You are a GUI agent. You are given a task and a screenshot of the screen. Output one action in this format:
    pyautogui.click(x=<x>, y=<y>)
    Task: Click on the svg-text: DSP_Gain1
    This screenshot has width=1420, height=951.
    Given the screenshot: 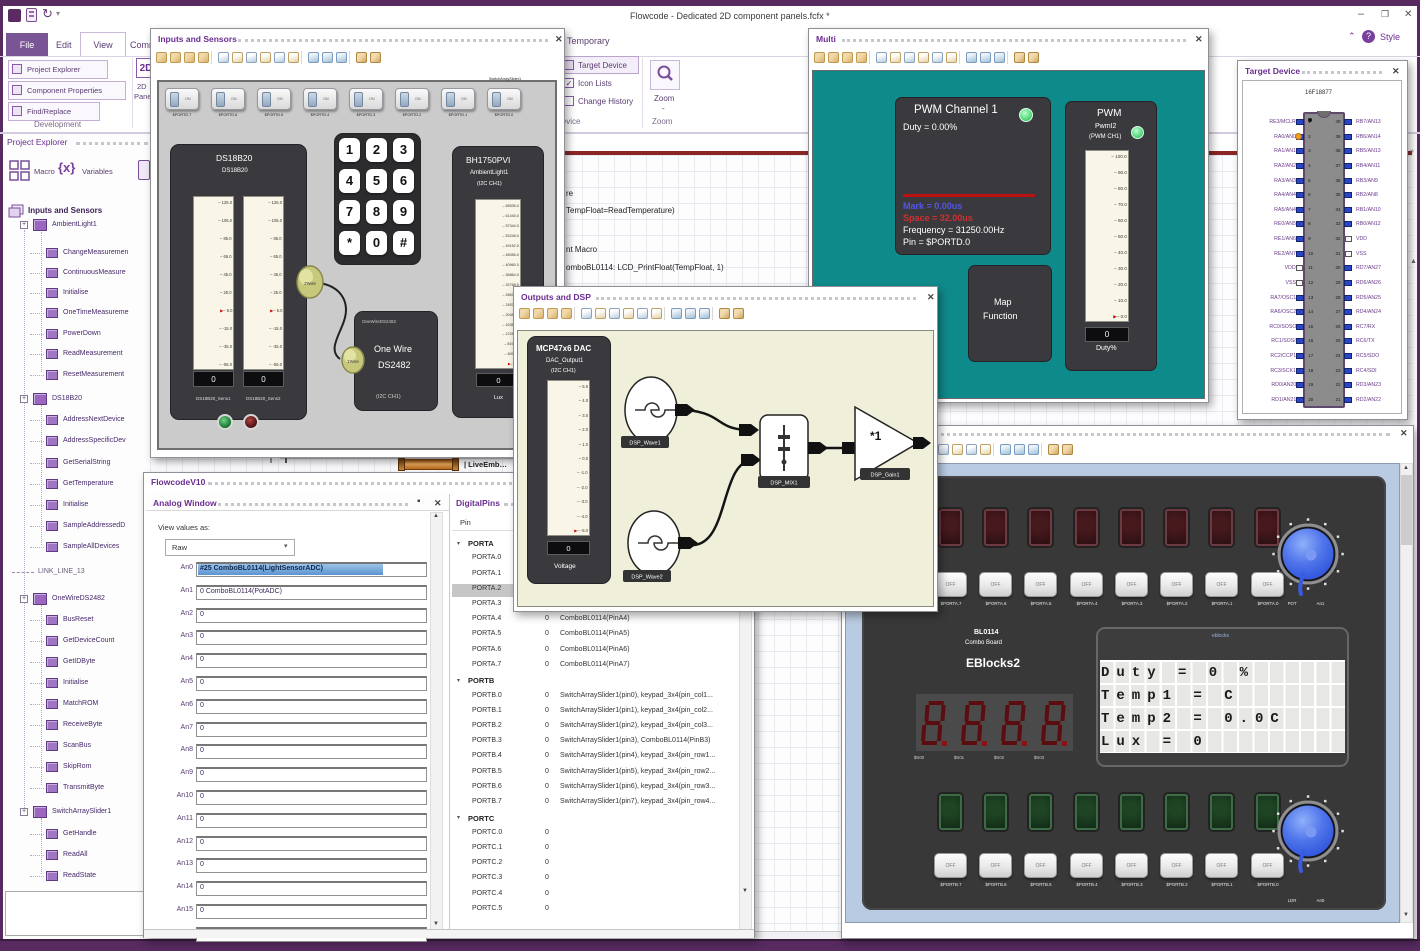 What is the action you would take?
    pyautogui.click(x=884, y=476)
    